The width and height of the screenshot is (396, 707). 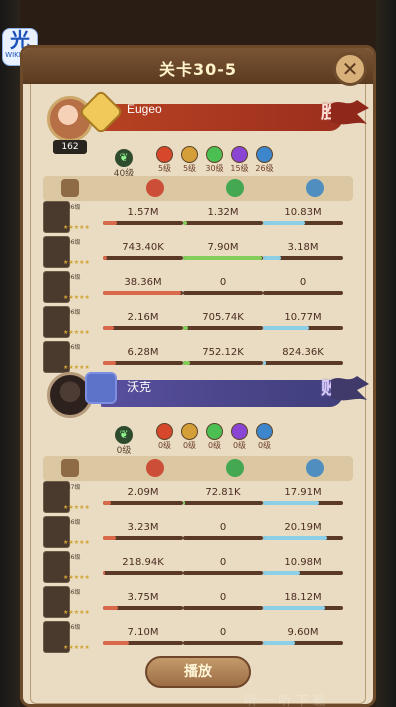 I want to click on loser-flag-tail-icon, so click(x=350, y=388).